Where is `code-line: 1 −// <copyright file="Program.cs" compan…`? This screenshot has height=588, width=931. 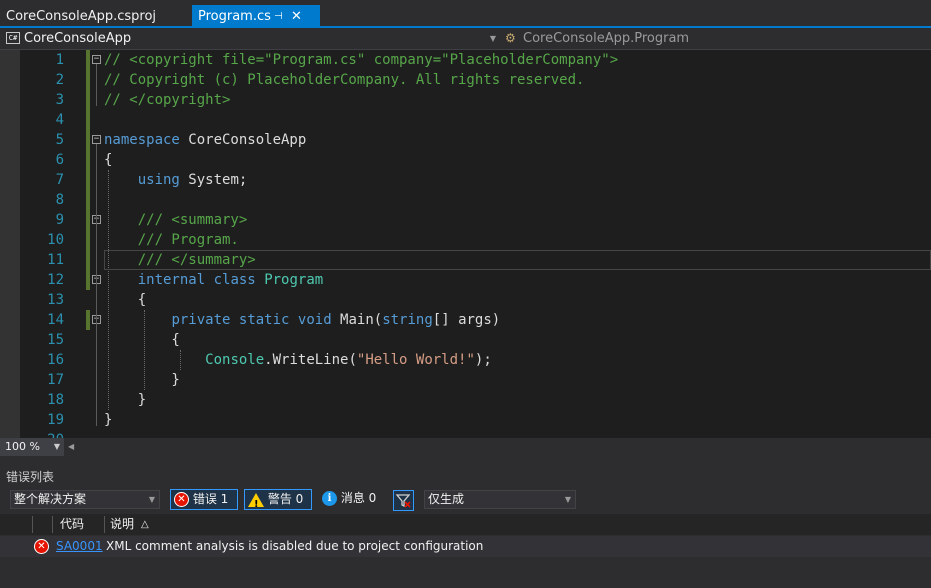
code-line: 1 −// <copyright file="Program.cs" compan… is located at coordinates (465, 60).